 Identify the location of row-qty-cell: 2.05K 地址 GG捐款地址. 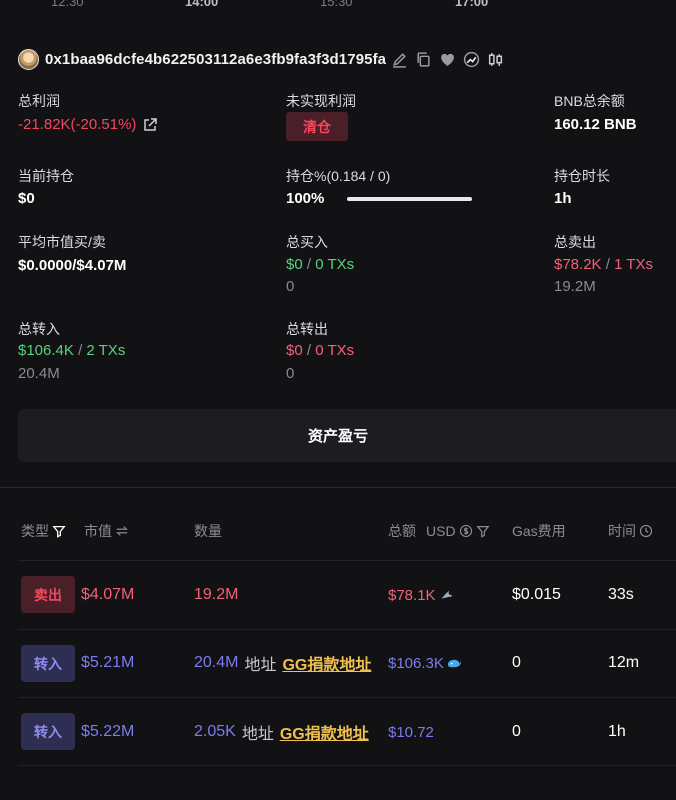
(281, 732).